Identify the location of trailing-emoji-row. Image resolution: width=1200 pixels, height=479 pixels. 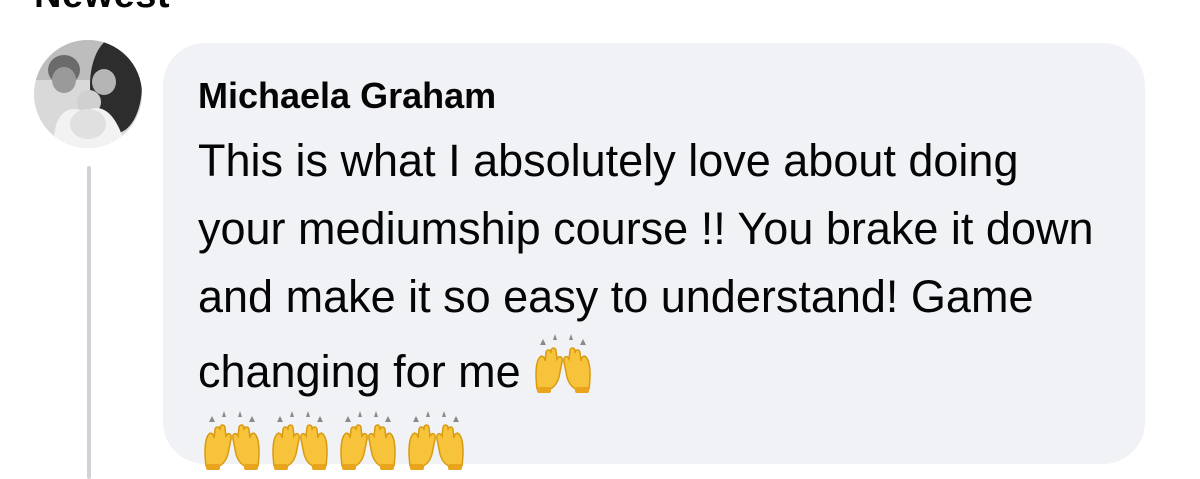
(653, 441).